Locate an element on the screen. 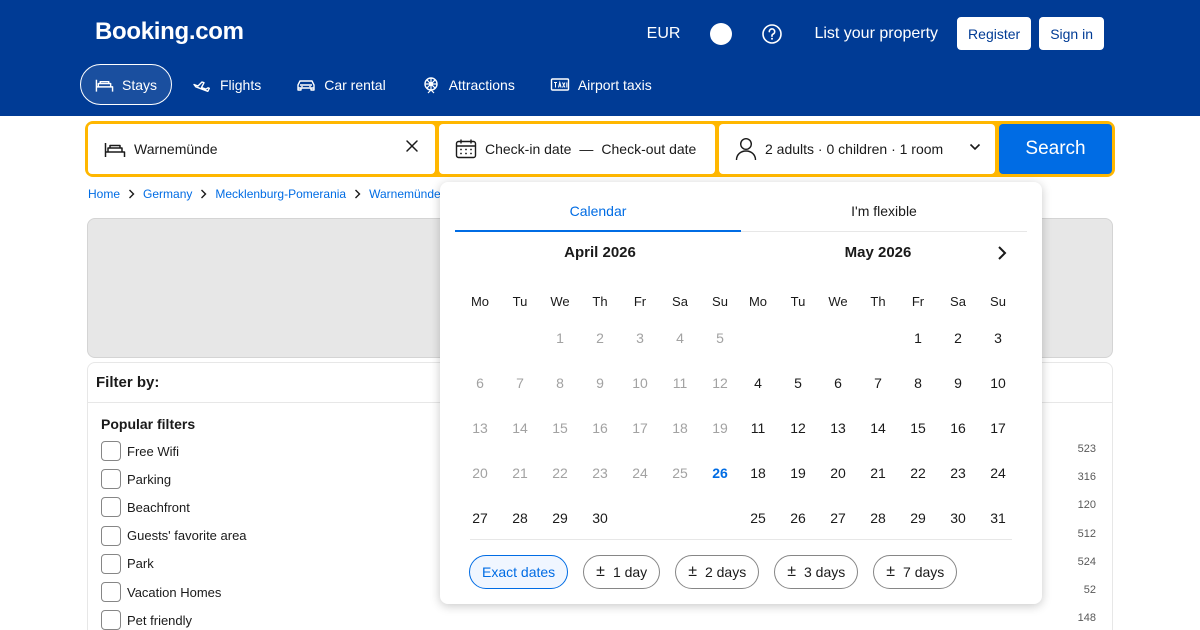 The height and width of the screenshot is (630, 1200). calendar-day: 24 is located at coordinates (998, 475).